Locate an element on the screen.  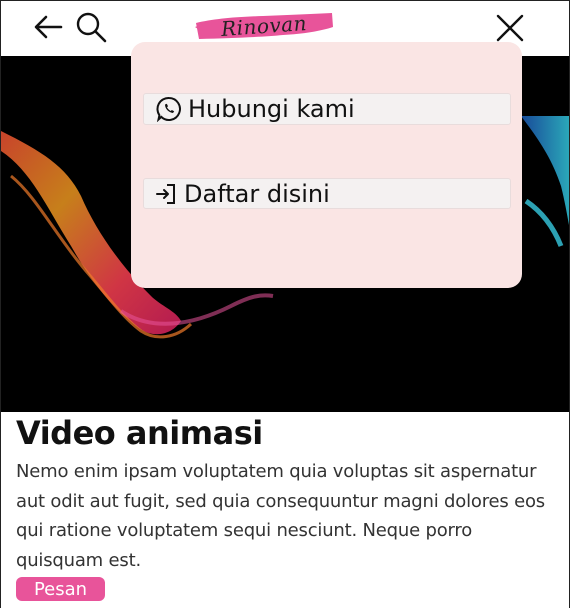
back-button is located at coordinates (48, 27).